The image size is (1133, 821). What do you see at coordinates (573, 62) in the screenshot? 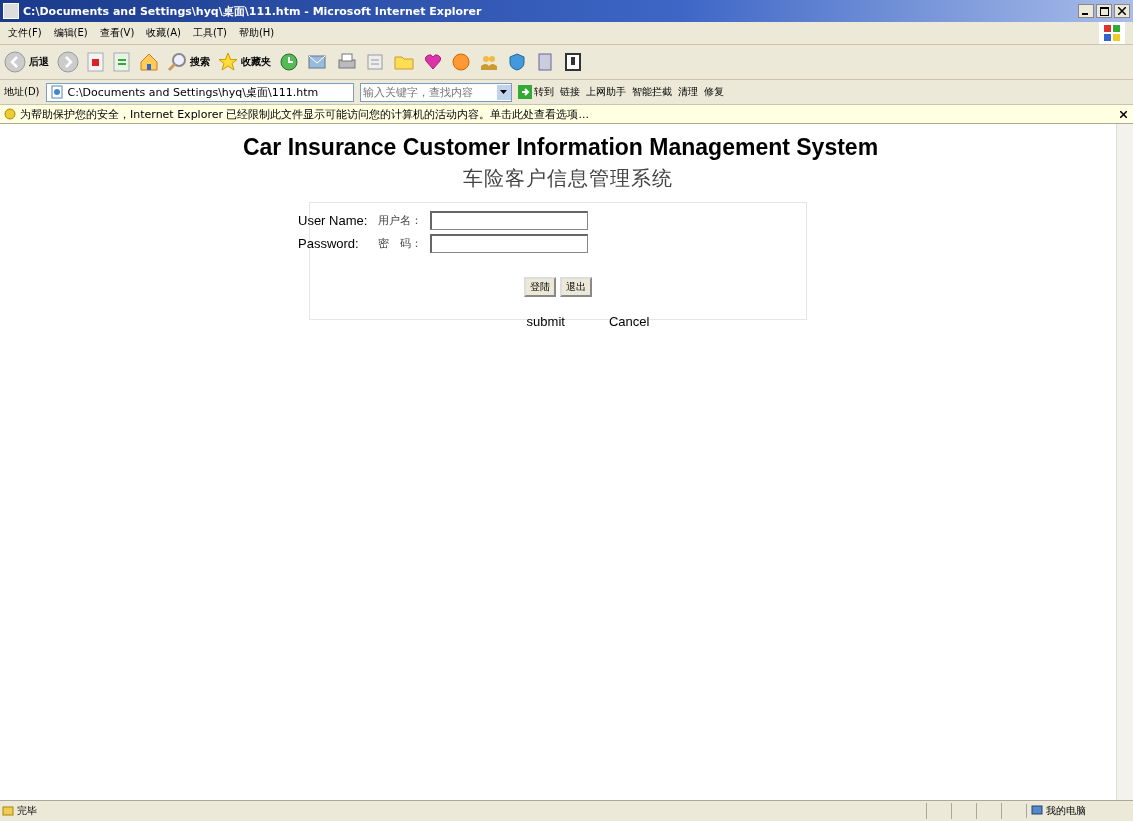
I see `window-icon` at bounding box center [573, 62].